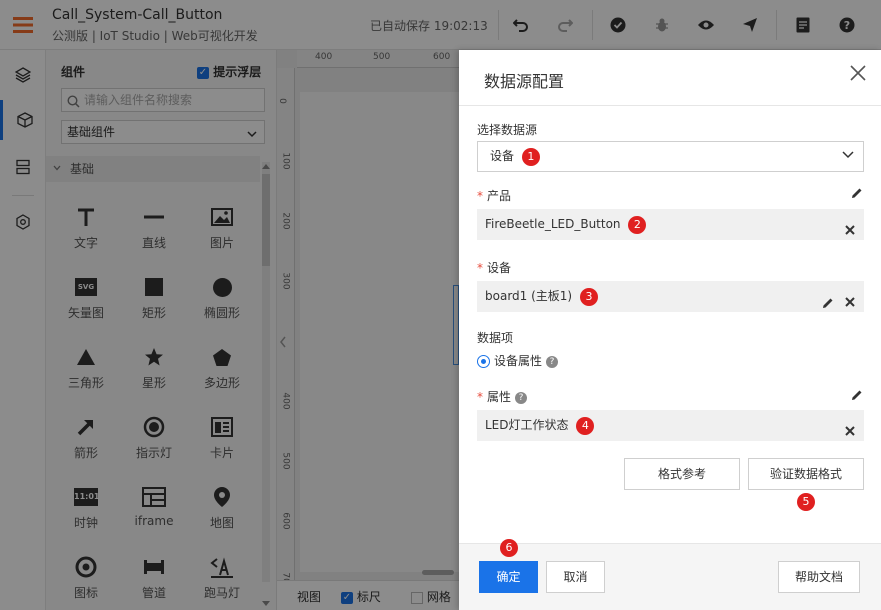  I want to click on source-label: 选择数据源, so click(507, 130).